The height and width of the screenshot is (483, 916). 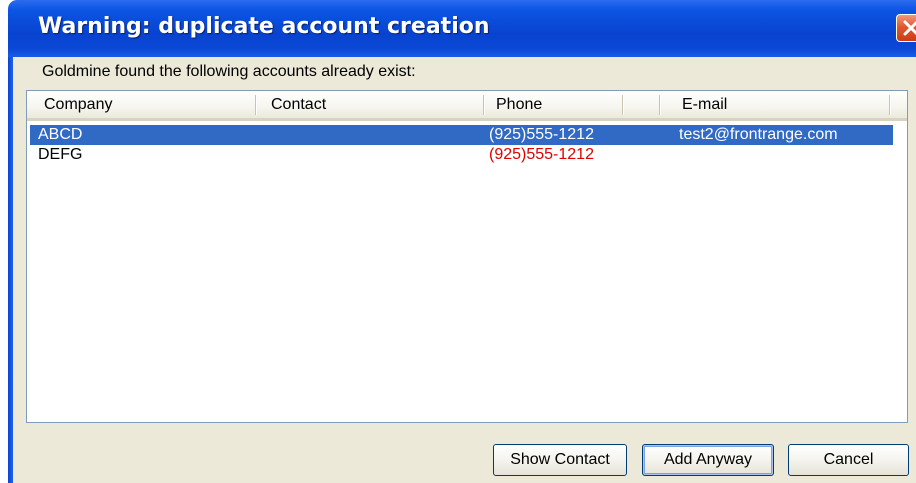 I want to click on cancel-button: Cancel, so click(x=848, y=460).